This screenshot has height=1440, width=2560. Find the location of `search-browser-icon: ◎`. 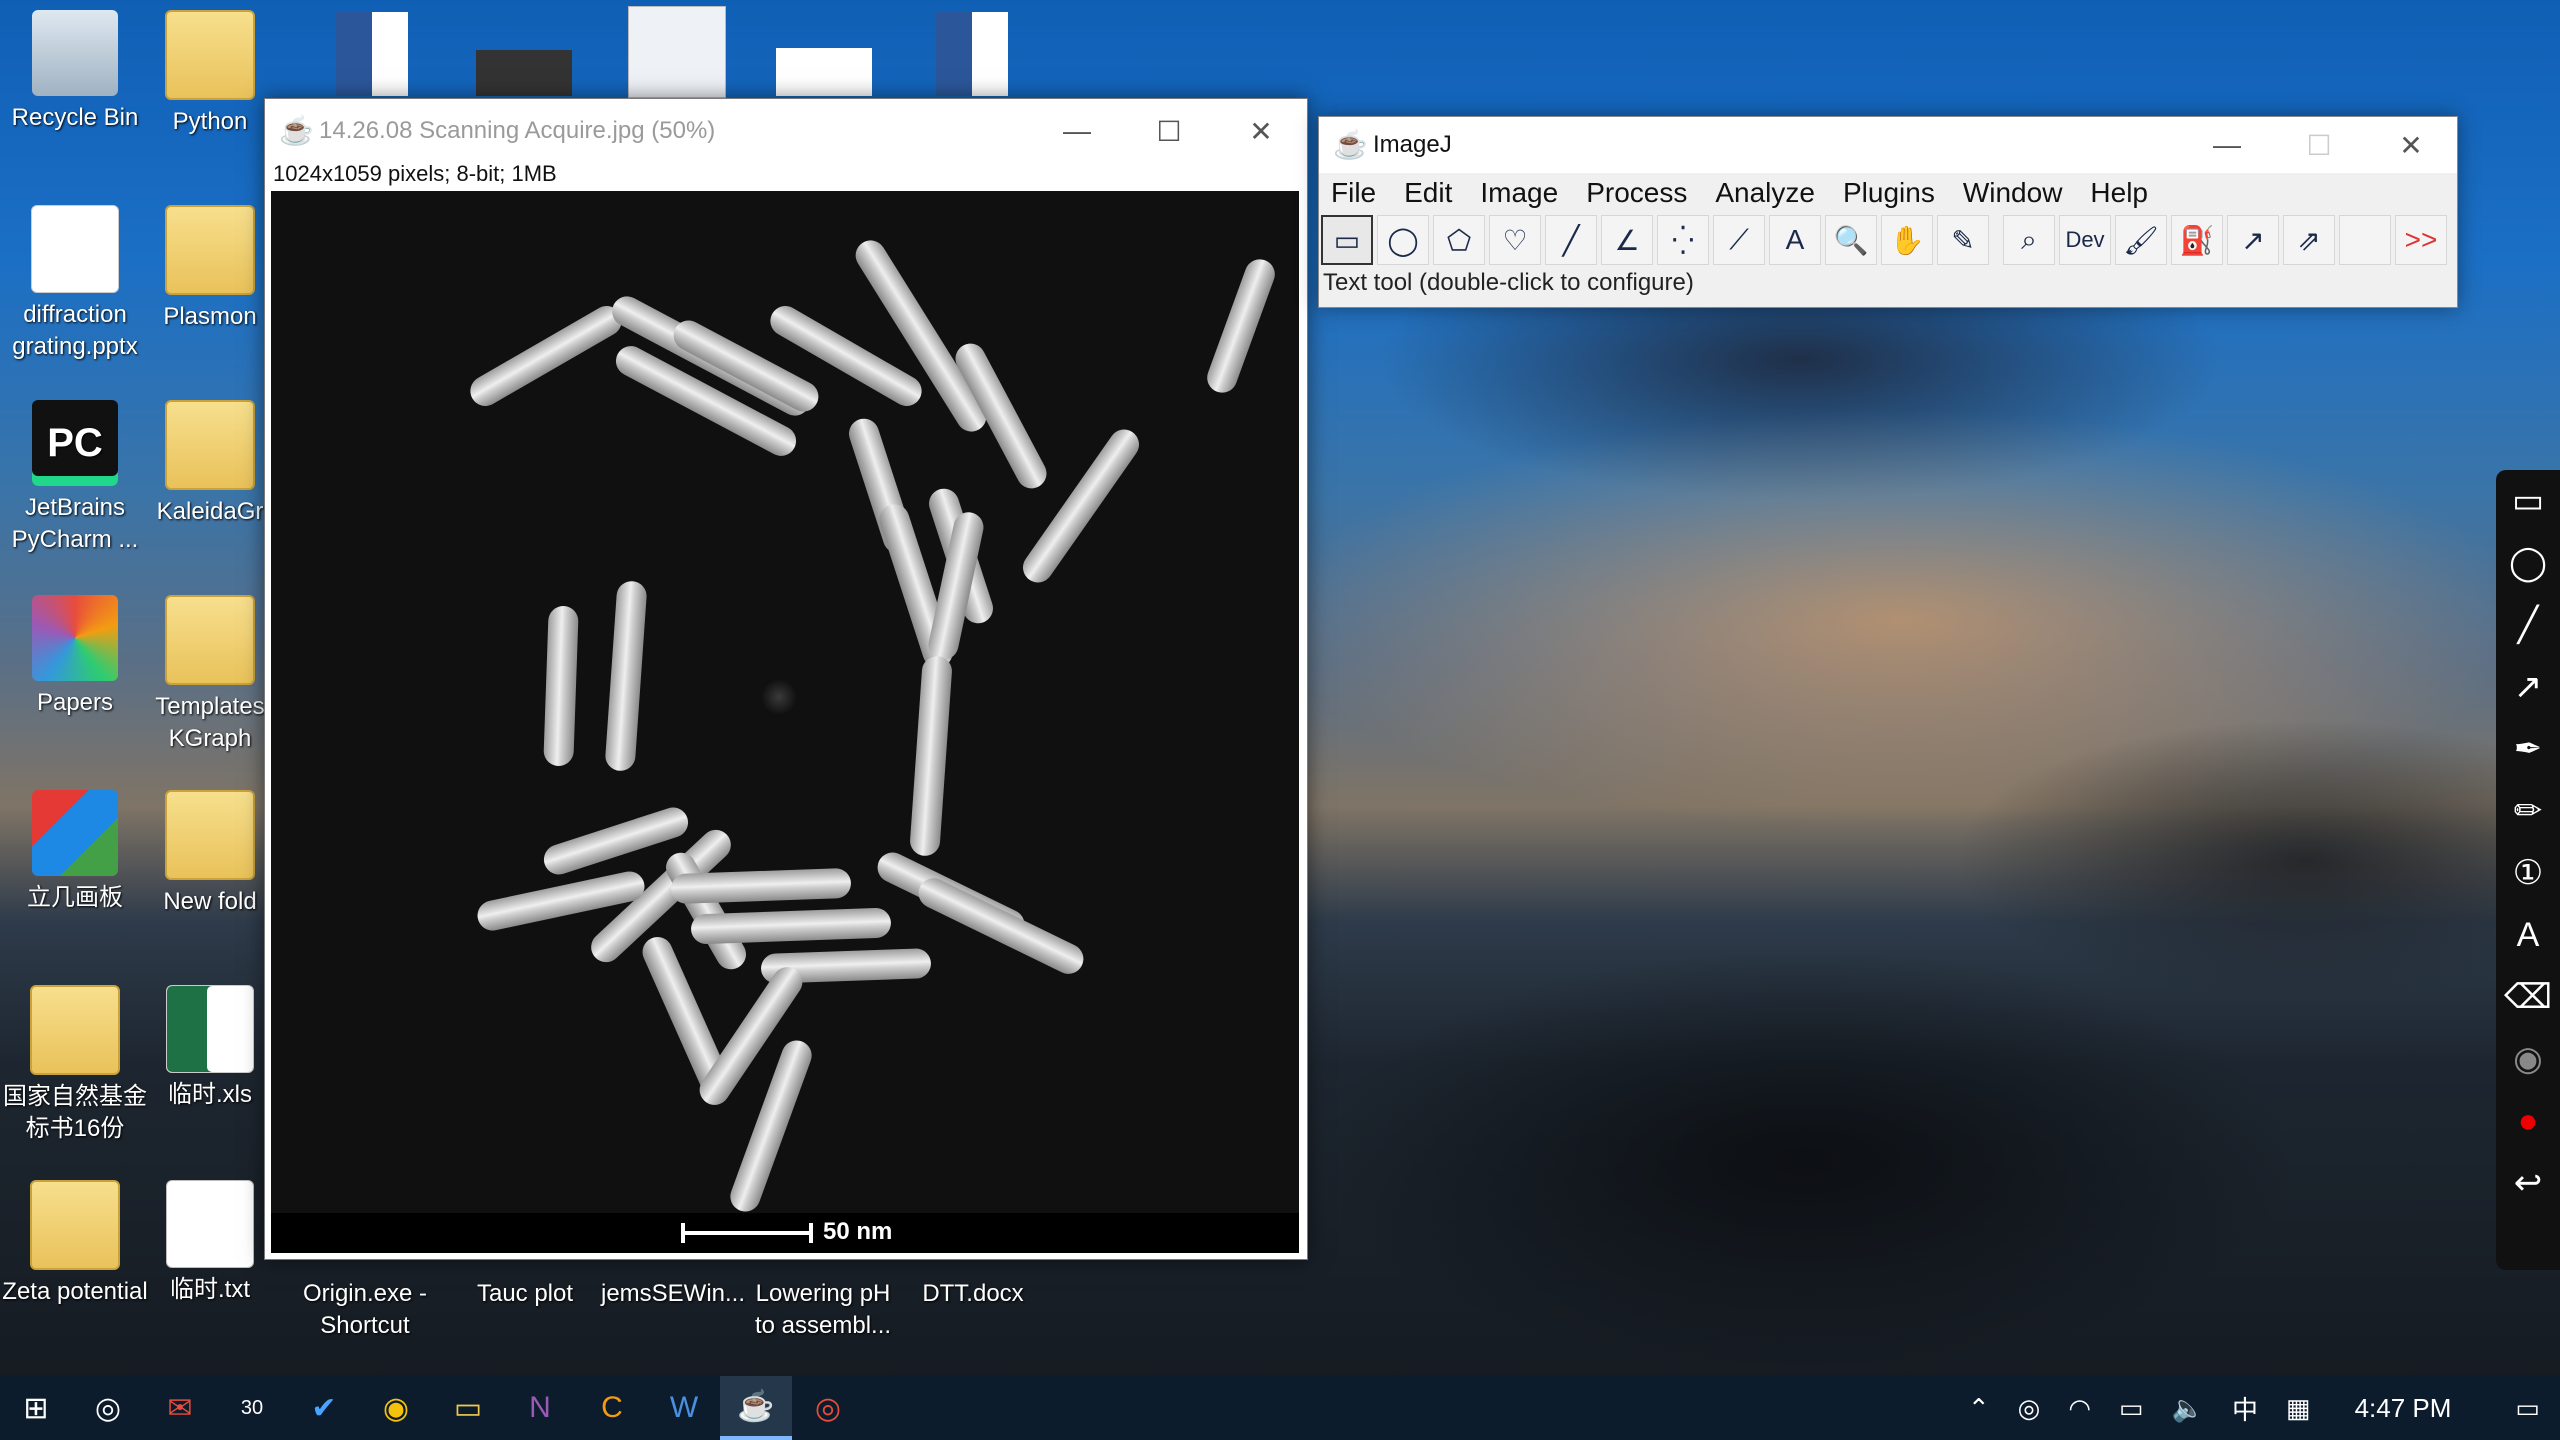

search-browser-icon: ◎ is located at coordinates (108, 1408).